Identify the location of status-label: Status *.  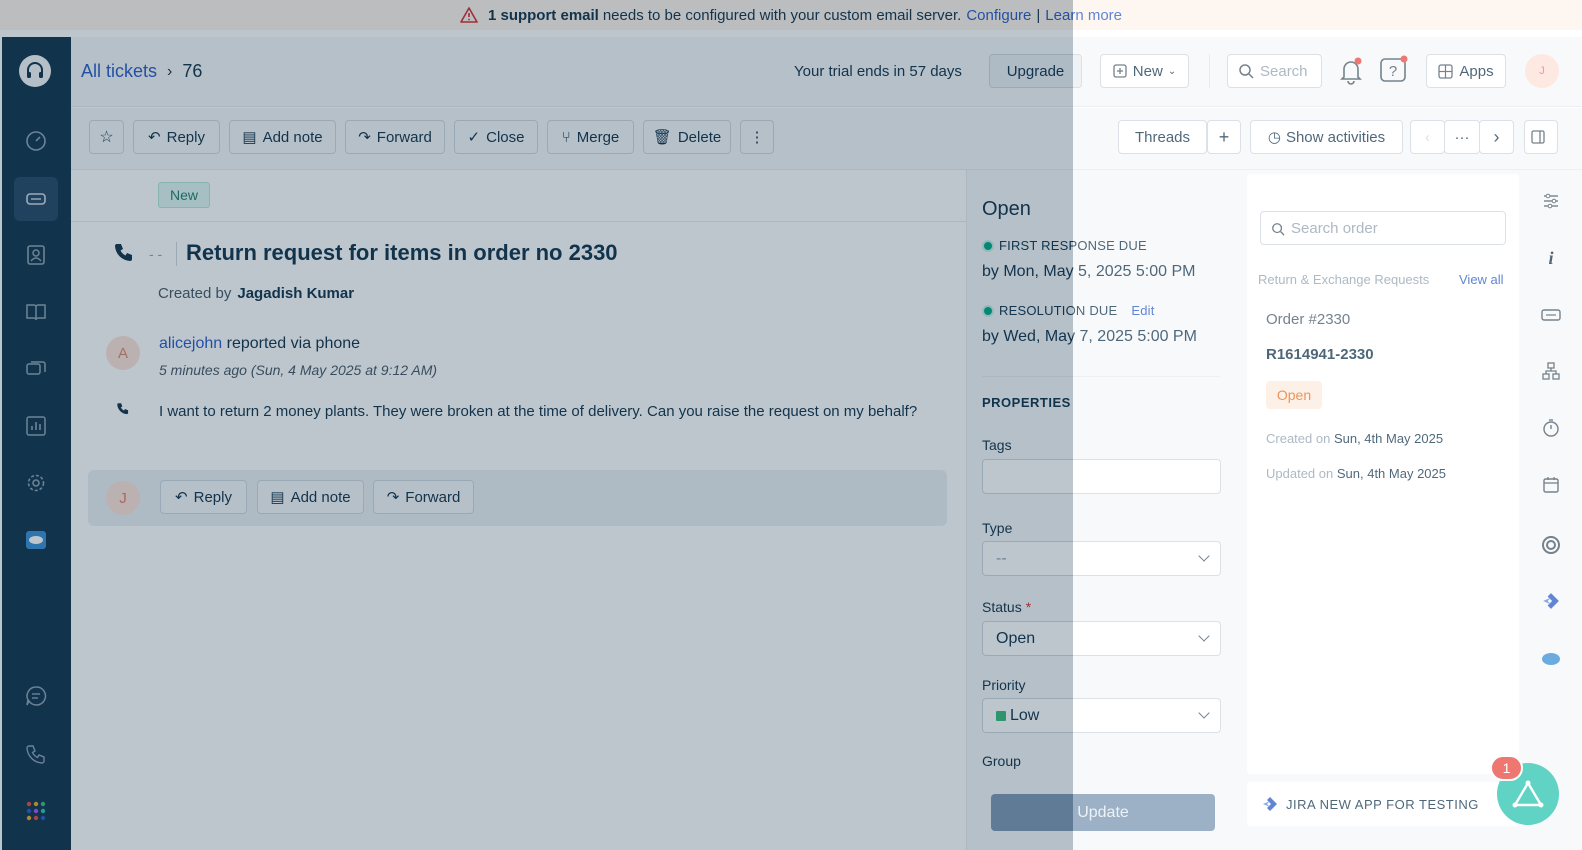
(1006, 607).